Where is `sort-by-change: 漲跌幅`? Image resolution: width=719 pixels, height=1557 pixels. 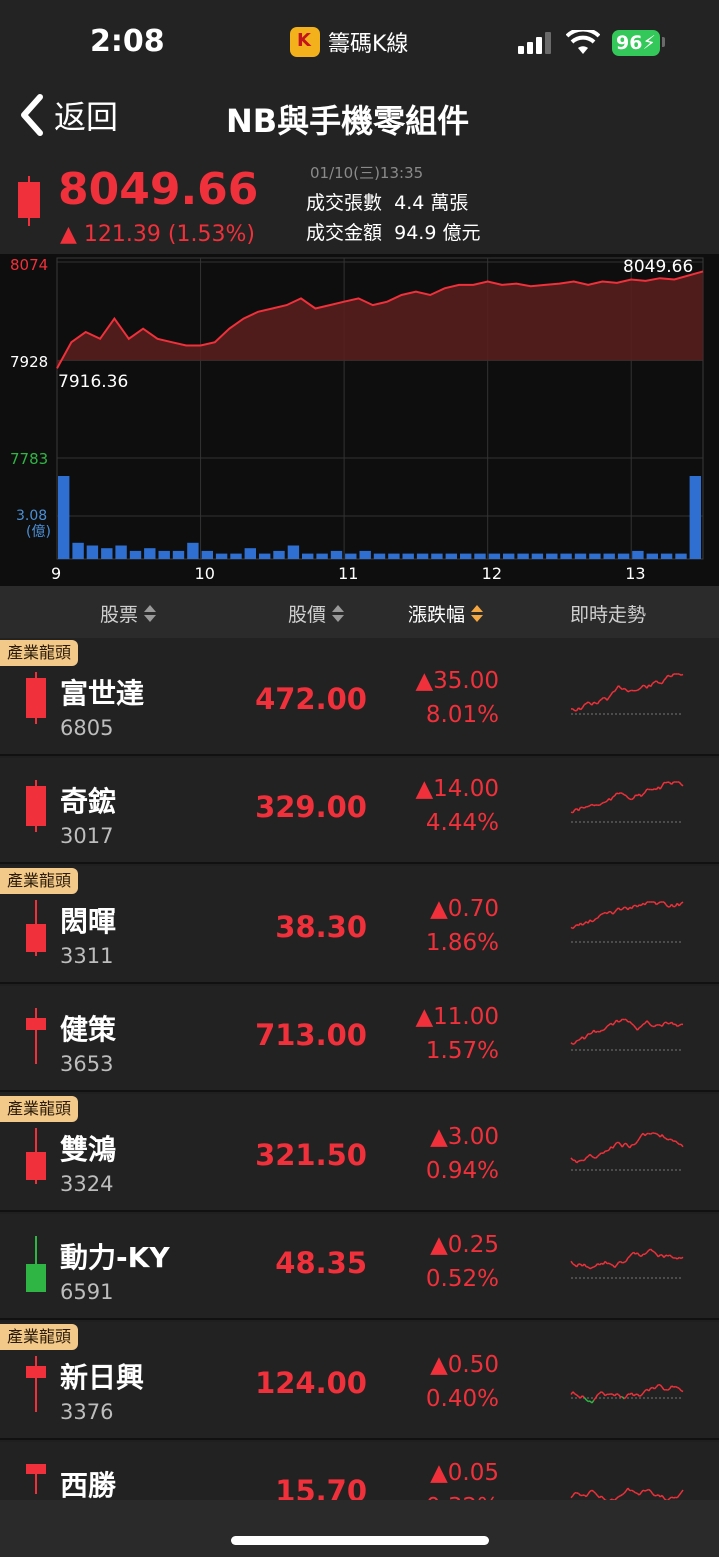
sort-by-change: 漲跌幅 is located at coordinates (446, 613).